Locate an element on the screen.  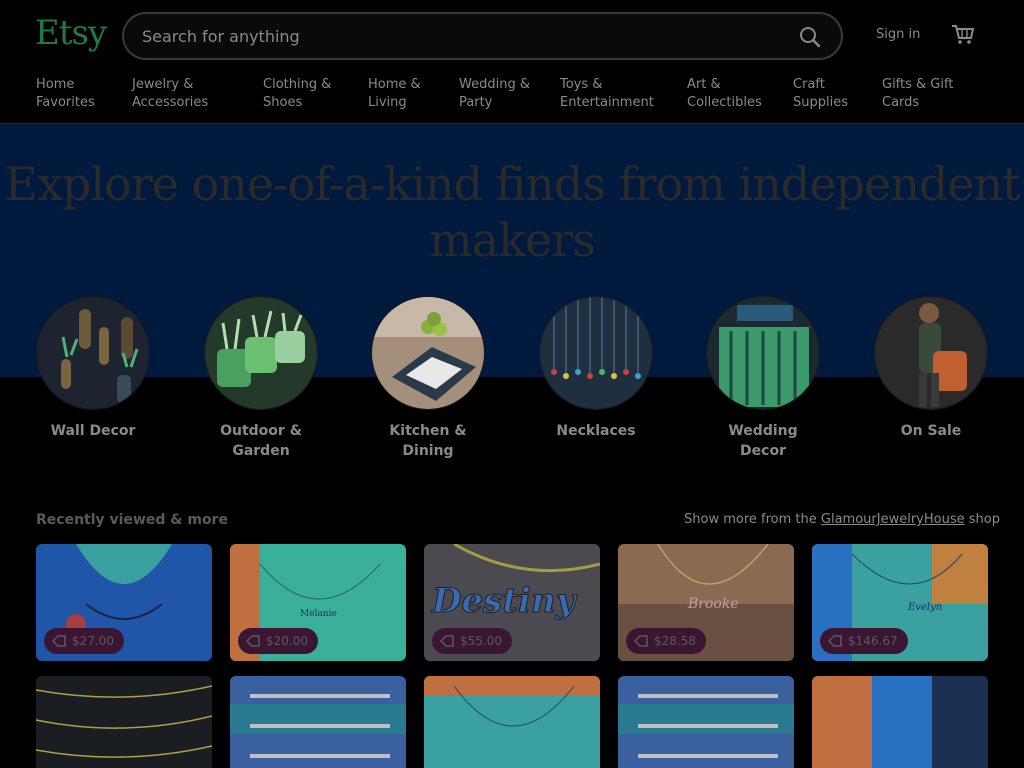
nav-home-favorites: Home Favorites is located at coordinates (65, 94).